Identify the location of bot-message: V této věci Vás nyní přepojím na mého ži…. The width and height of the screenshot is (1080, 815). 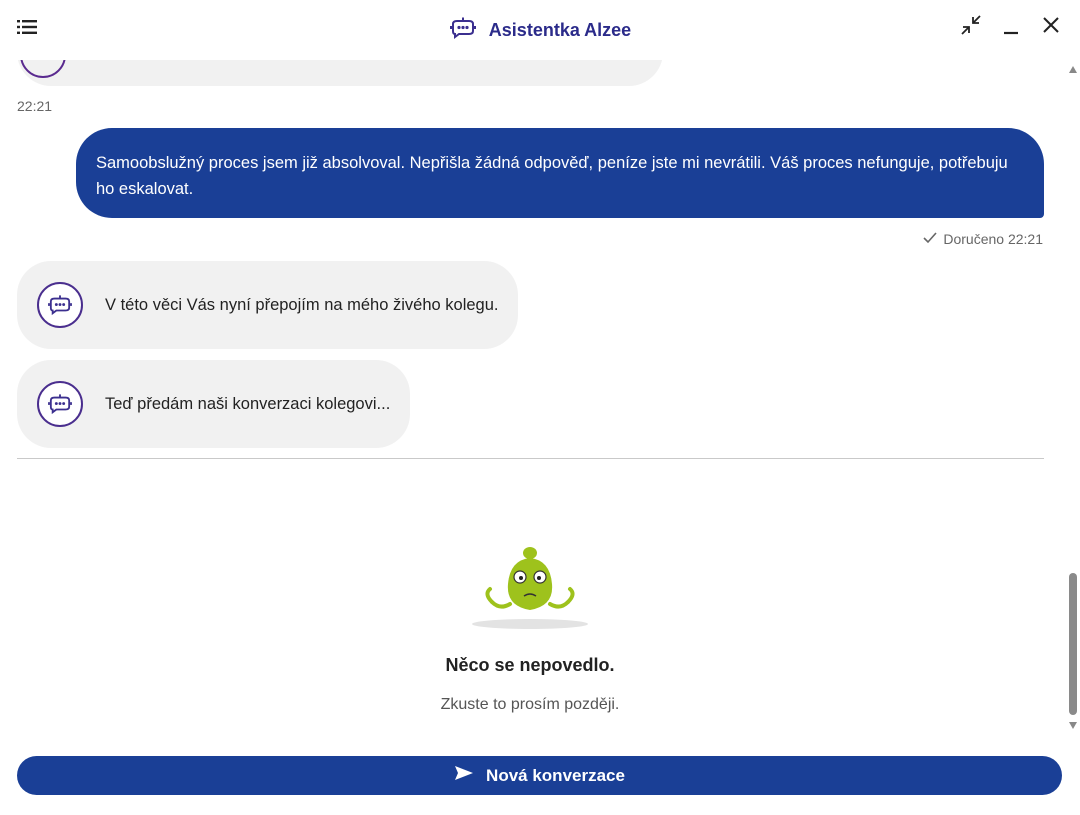
(268, 305).